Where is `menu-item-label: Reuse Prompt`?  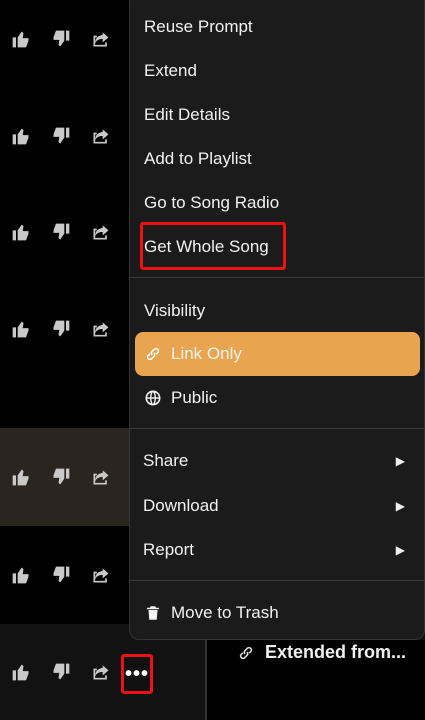
menu-item-label: Reuse Prompt is located at coordinates (198, 26).